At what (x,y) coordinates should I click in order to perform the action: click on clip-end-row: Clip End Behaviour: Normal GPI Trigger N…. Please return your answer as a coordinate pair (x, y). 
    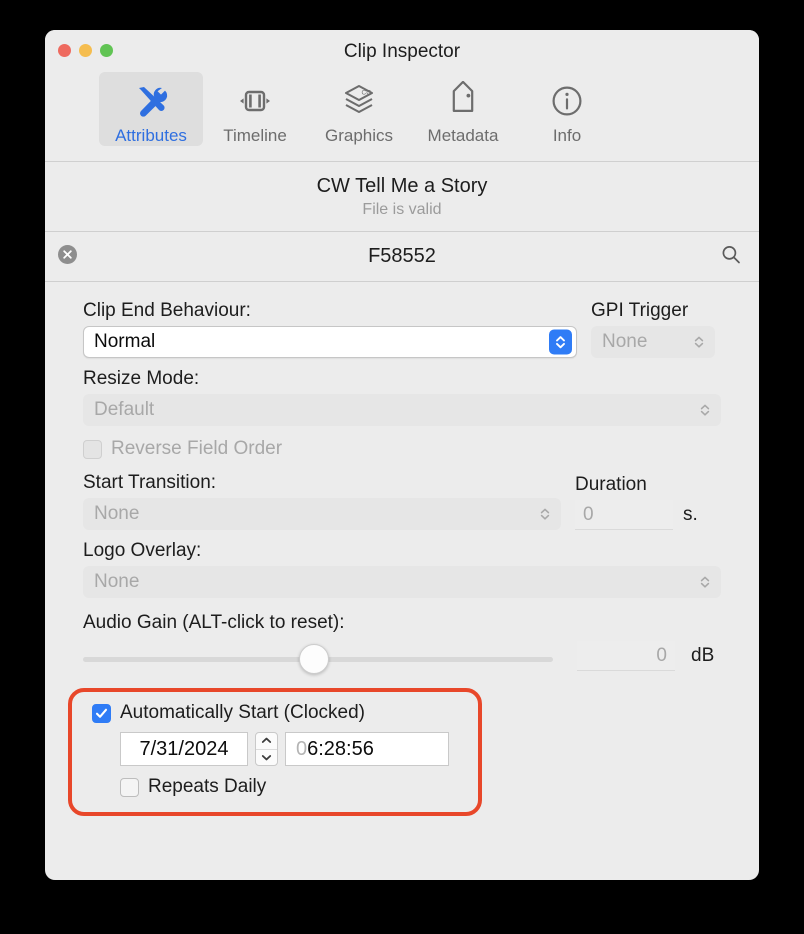
    Looking at the image, I should click on (402, 329).